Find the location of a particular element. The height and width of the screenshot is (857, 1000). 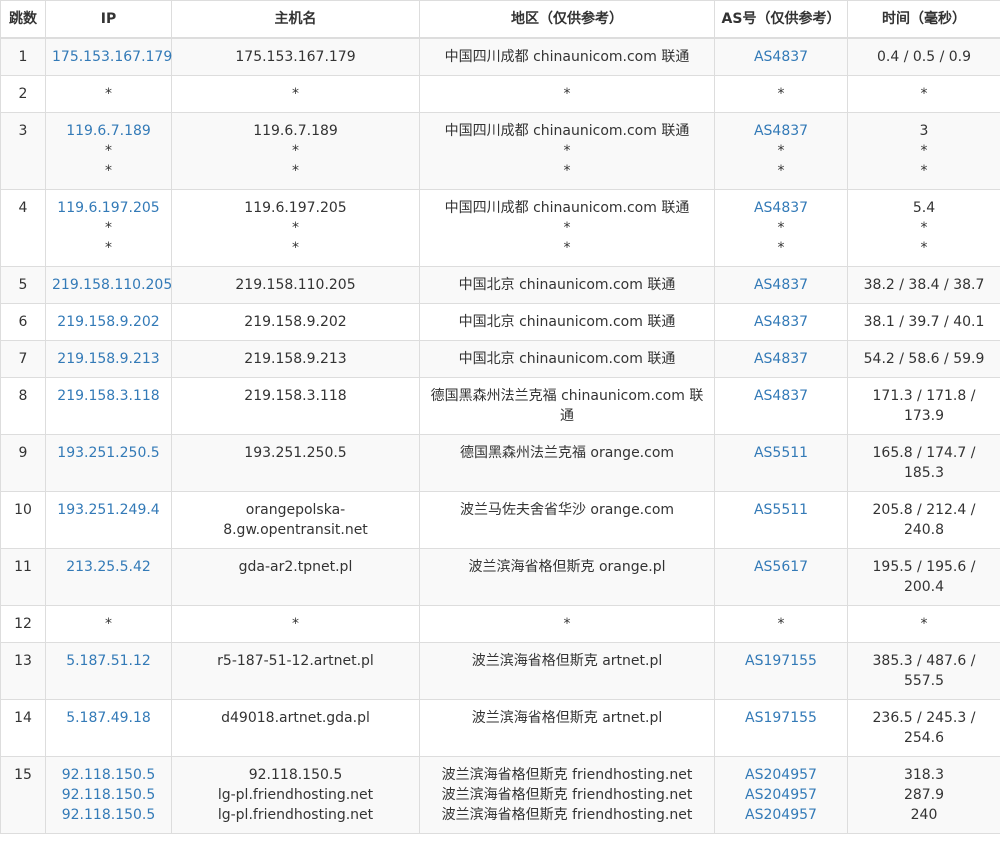

region-text: 波兰滨海省格但斯克 artnet.pl is located at coordinates (567, 661).